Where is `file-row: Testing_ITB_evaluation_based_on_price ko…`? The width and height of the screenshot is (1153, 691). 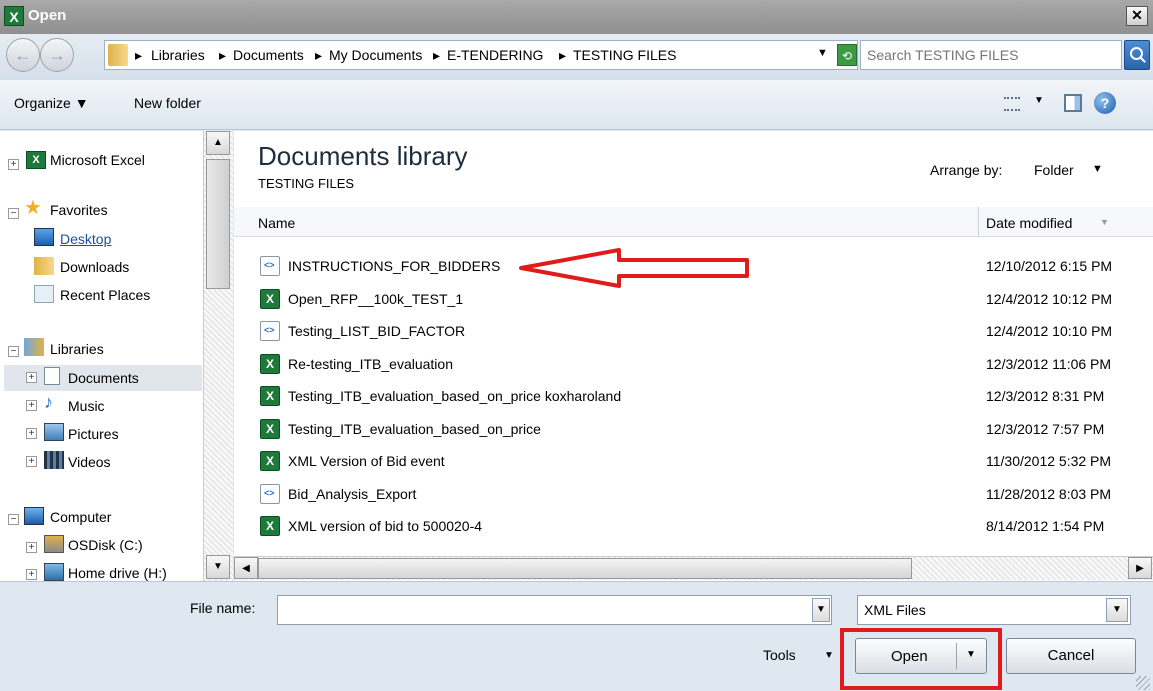 file-row: Testing_ITB_evaluation_based_on_price ko… is located at coordinates (693, 397).